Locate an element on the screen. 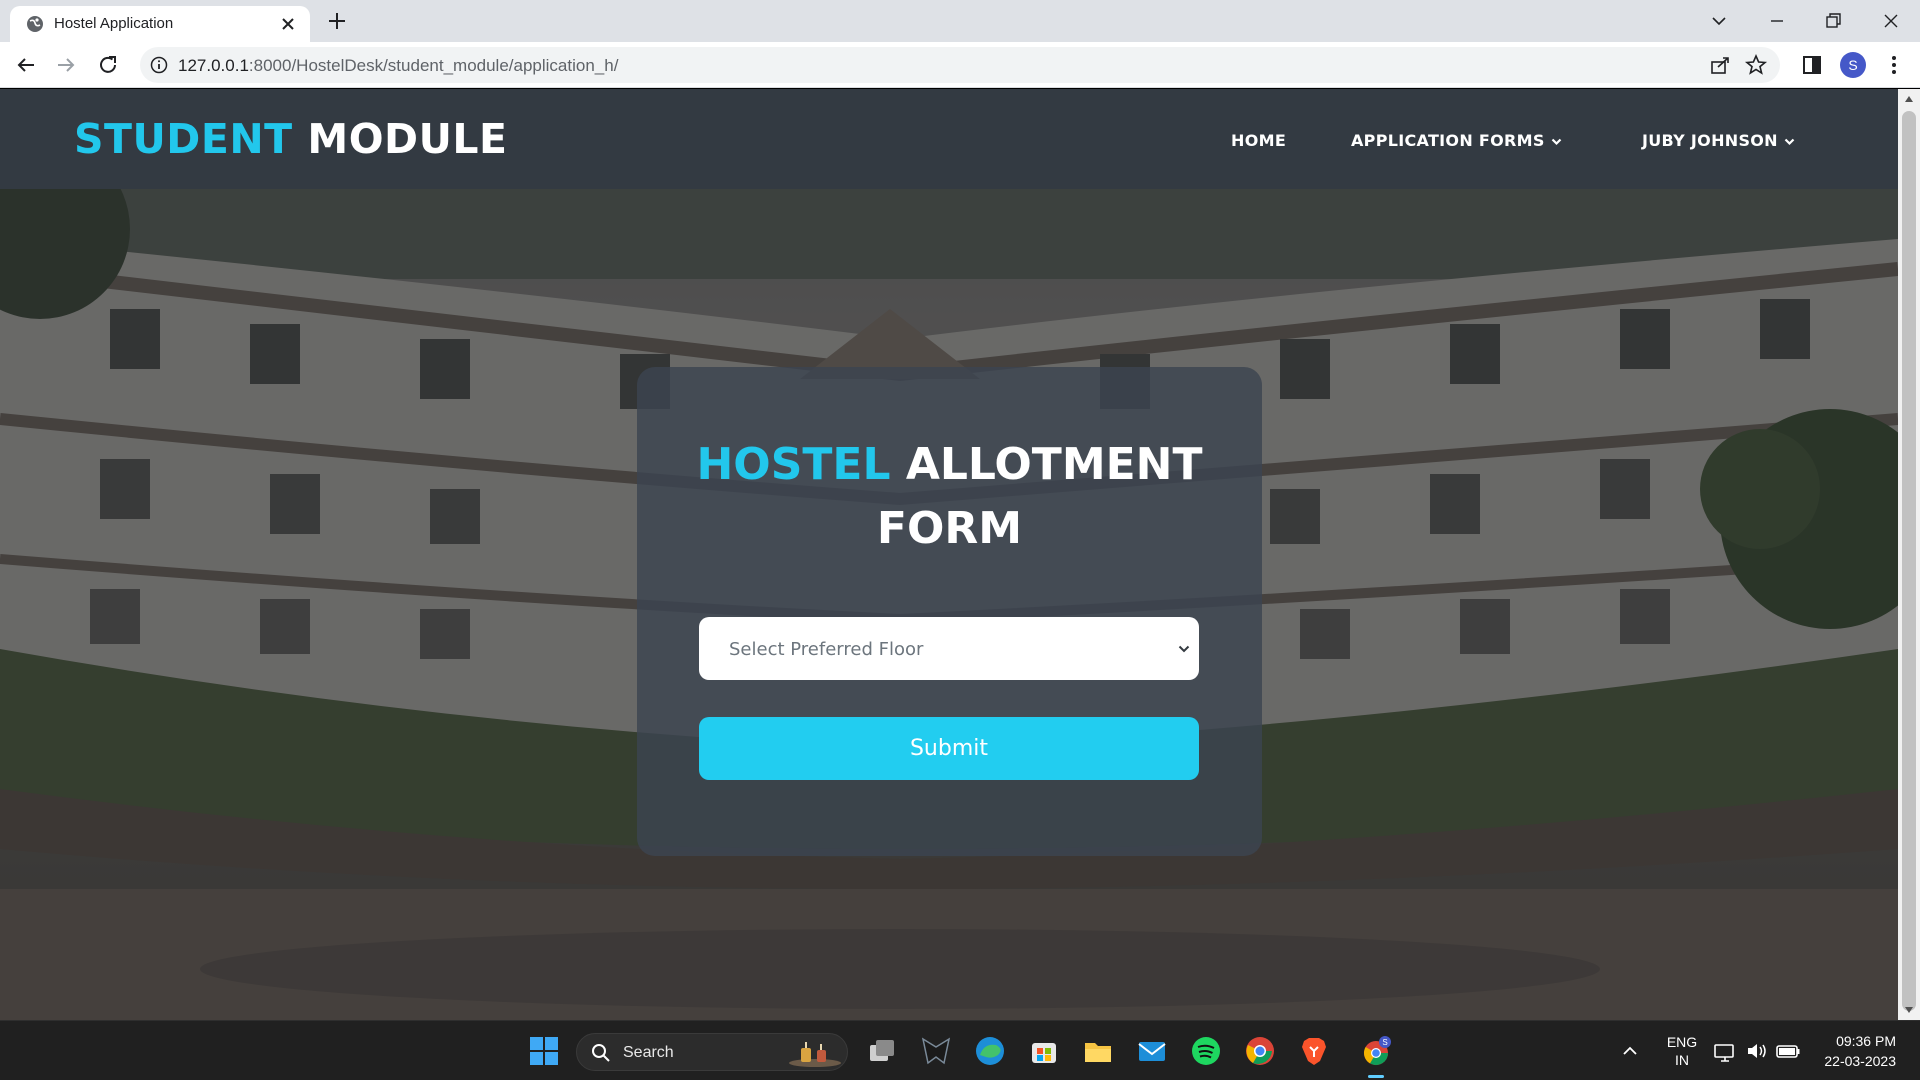  mail-icon is located at coordinates (1152, 1051).